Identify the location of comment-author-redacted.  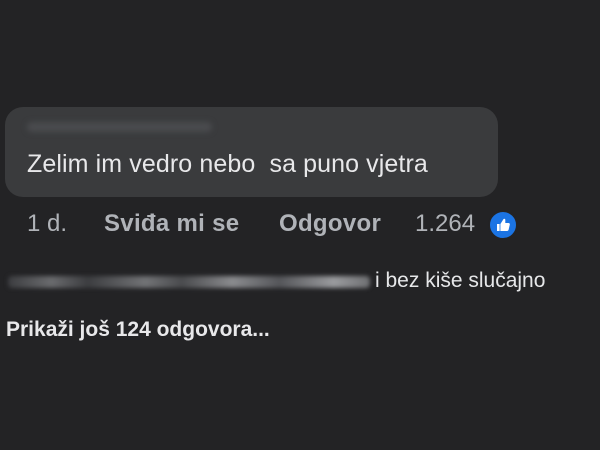
(119, 127).